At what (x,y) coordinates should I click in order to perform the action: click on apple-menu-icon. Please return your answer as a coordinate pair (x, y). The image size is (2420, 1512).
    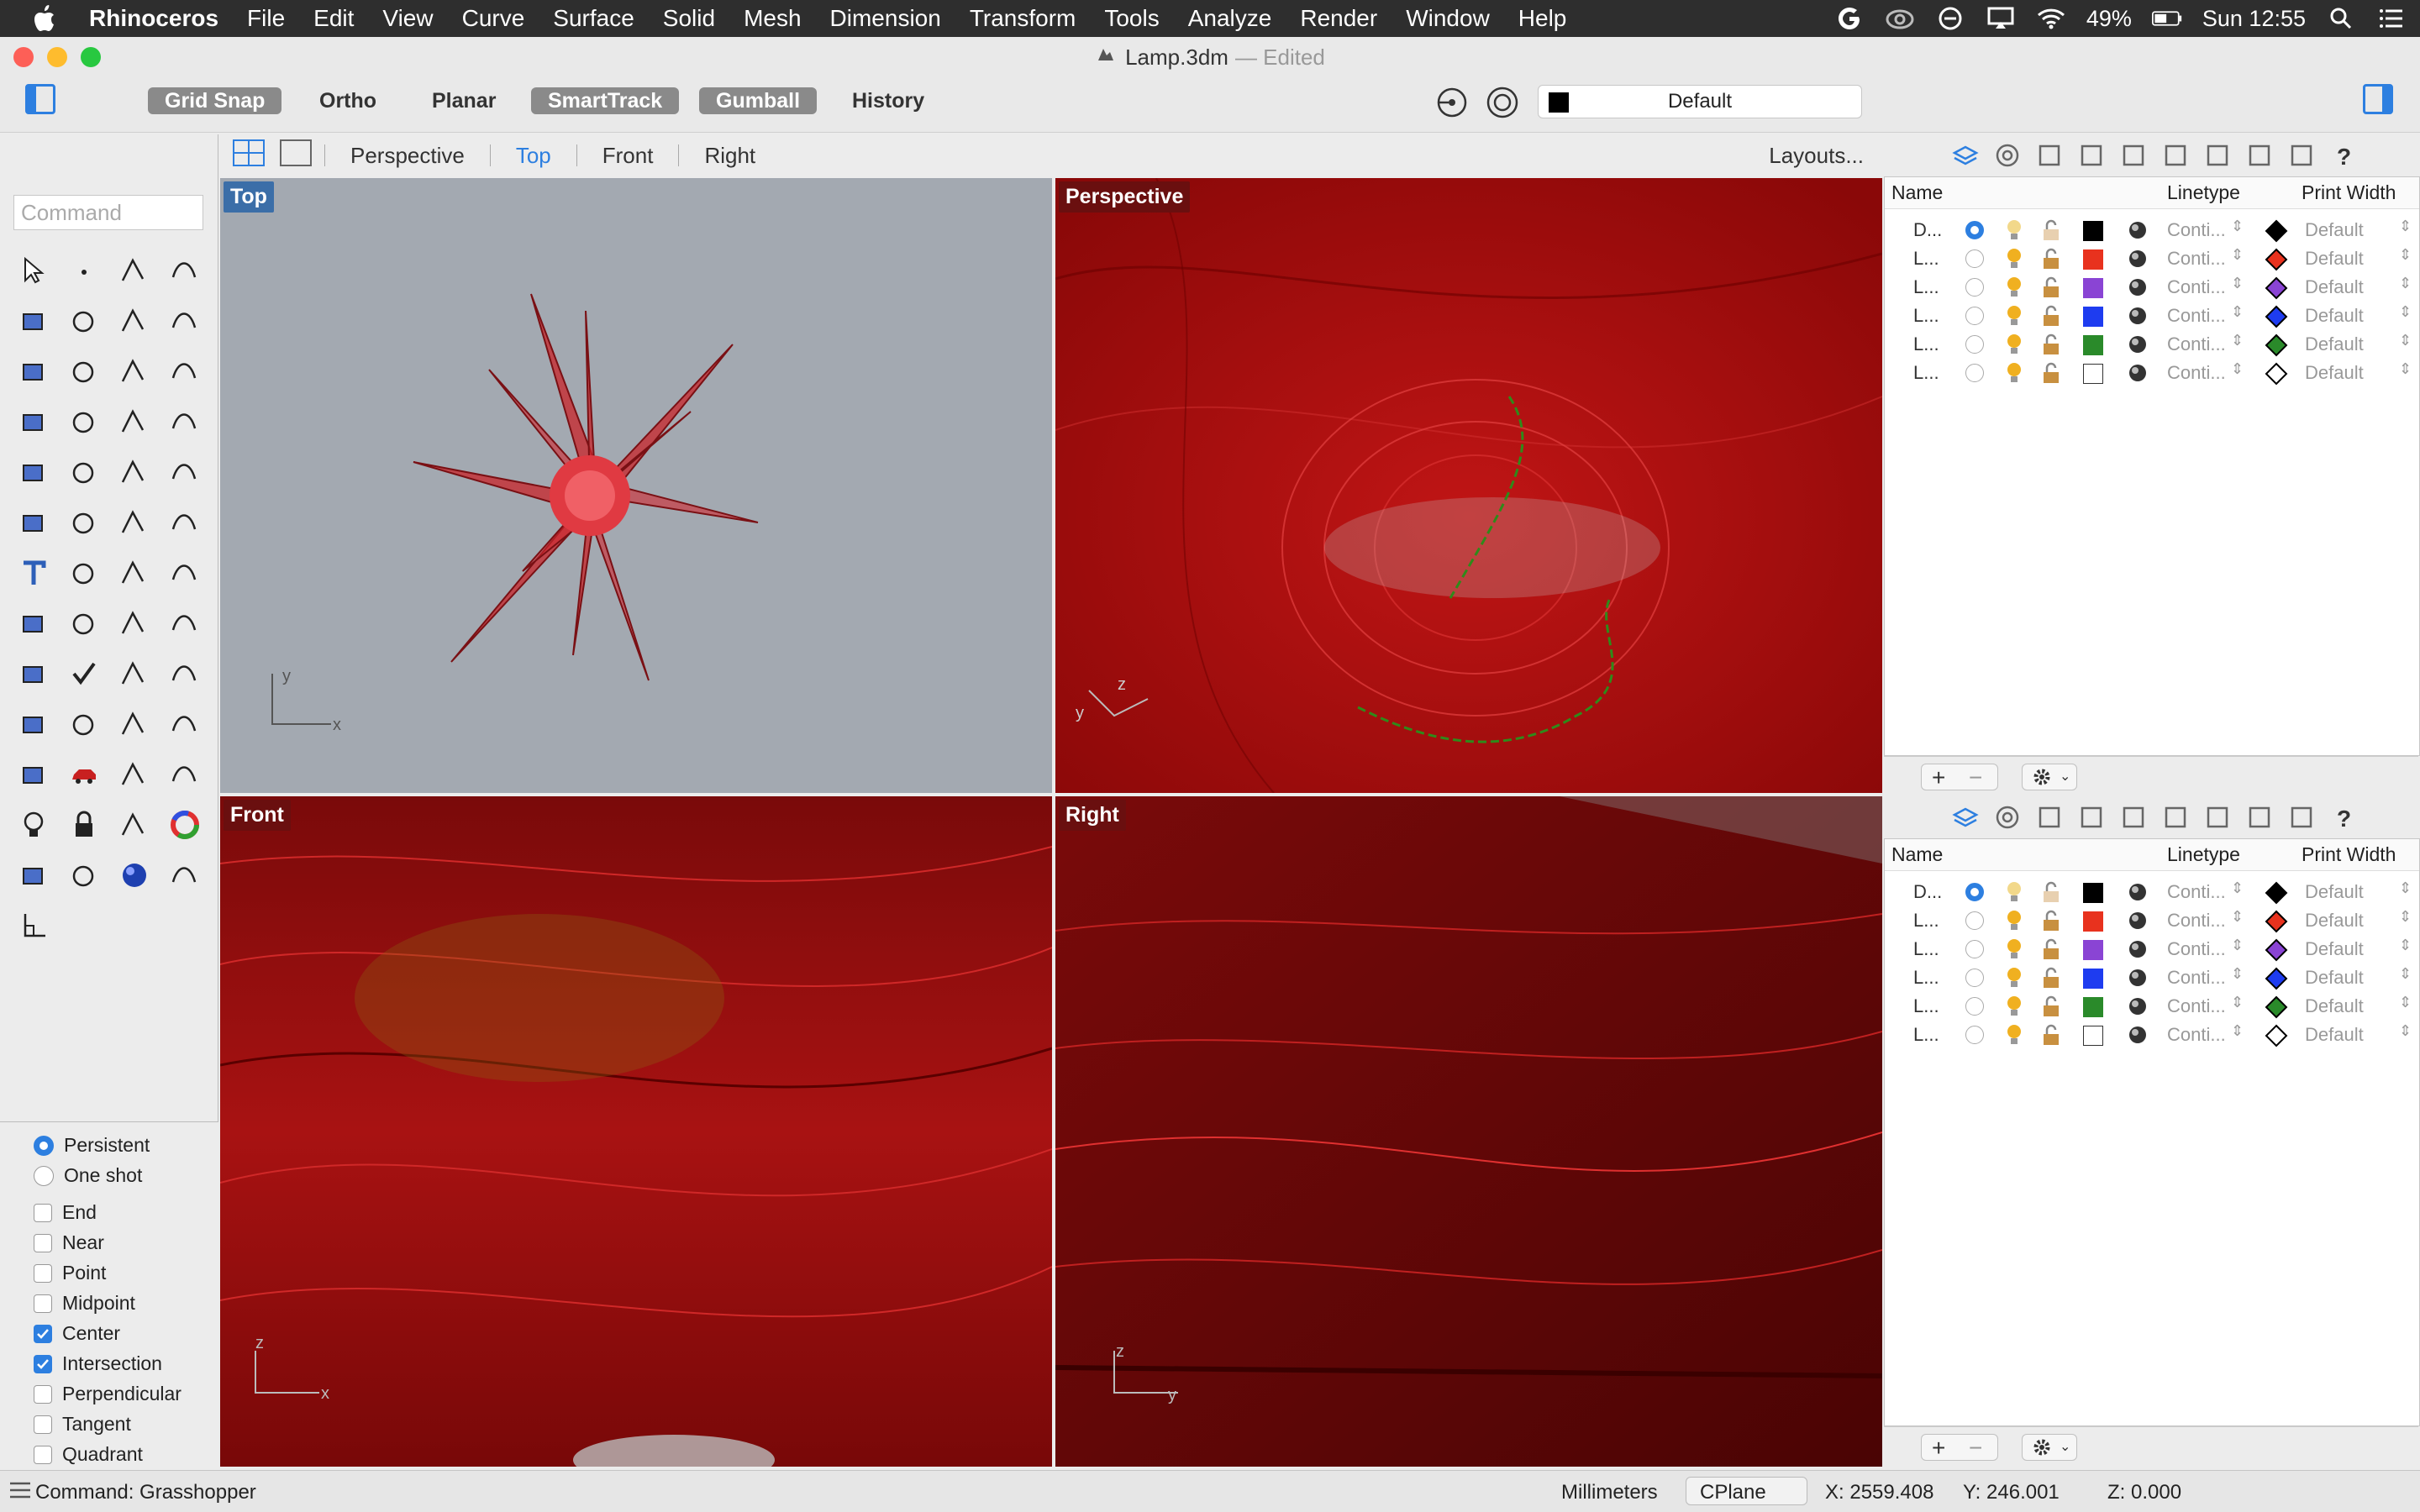
    Looking at the image, I should click on (46, 18).